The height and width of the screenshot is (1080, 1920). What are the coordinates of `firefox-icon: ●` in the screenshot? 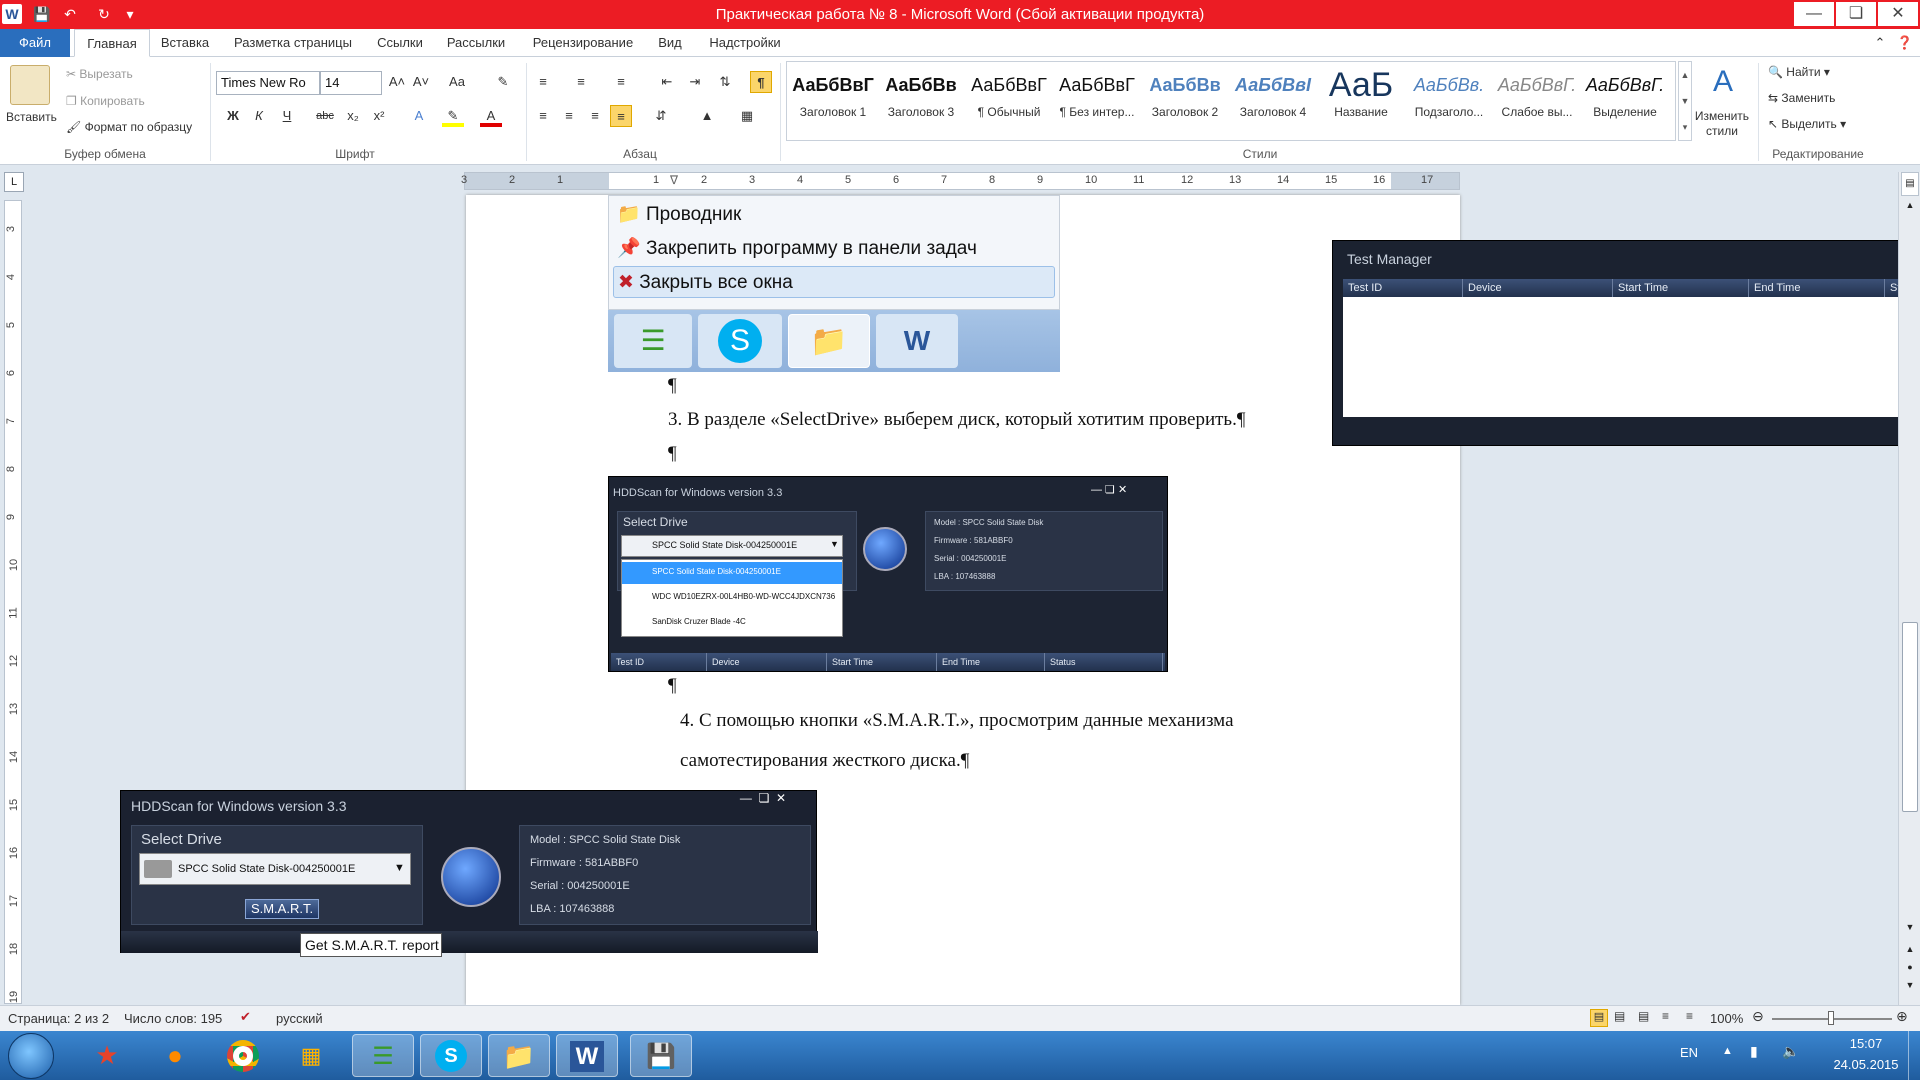 It's located at (175, 1055).